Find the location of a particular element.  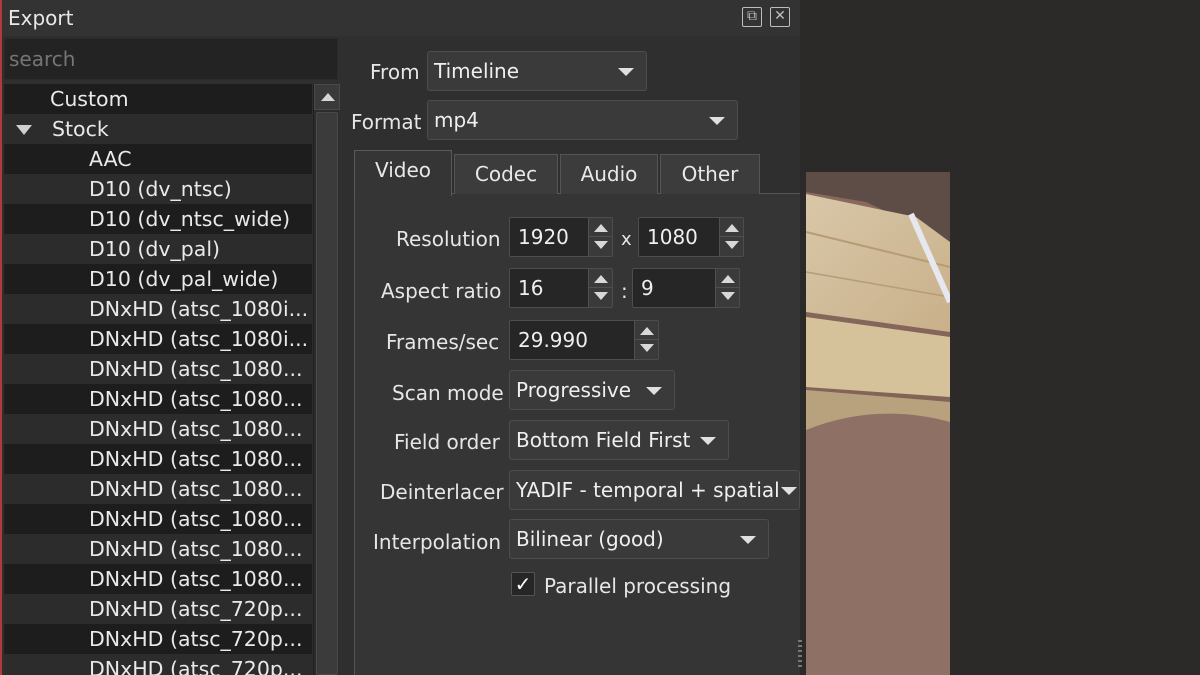

close-icon: ✕ is located at coordinates (780, 17).